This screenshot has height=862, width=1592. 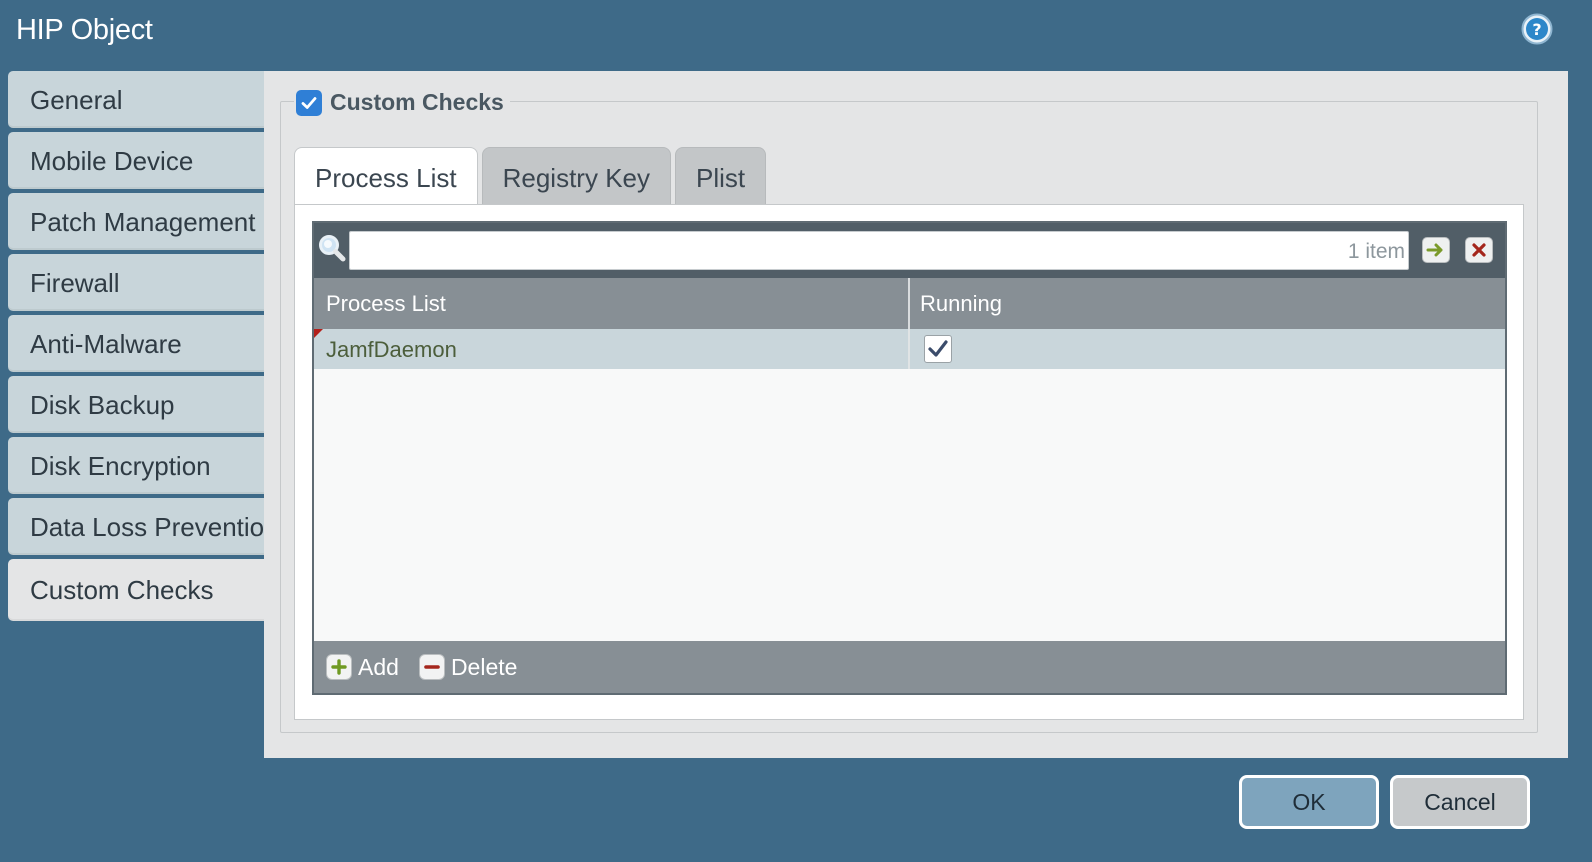 I want to click on sidebar-item-general: General, so click(x=136, y=99).